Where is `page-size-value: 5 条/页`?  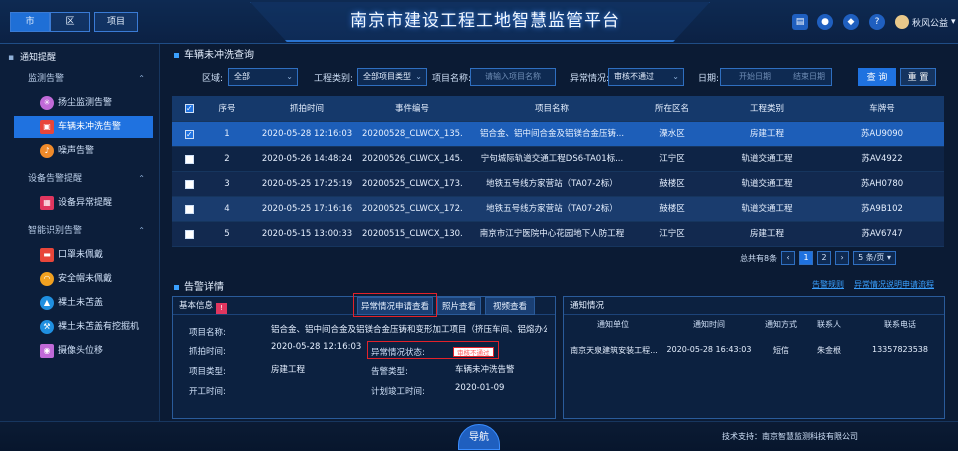
page-size-value: 5 条/页 is located at coordinates (871, 257).